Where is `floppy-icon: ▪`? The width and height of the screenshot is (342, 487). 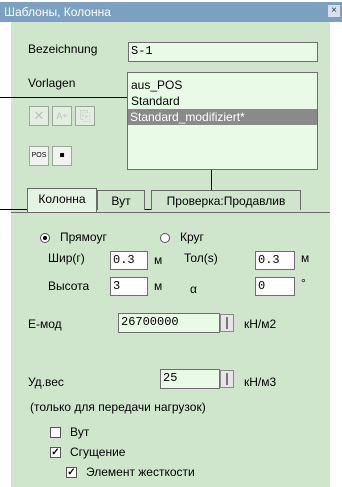 floppy-icon: ▪ is located at coordinates (62, 155).